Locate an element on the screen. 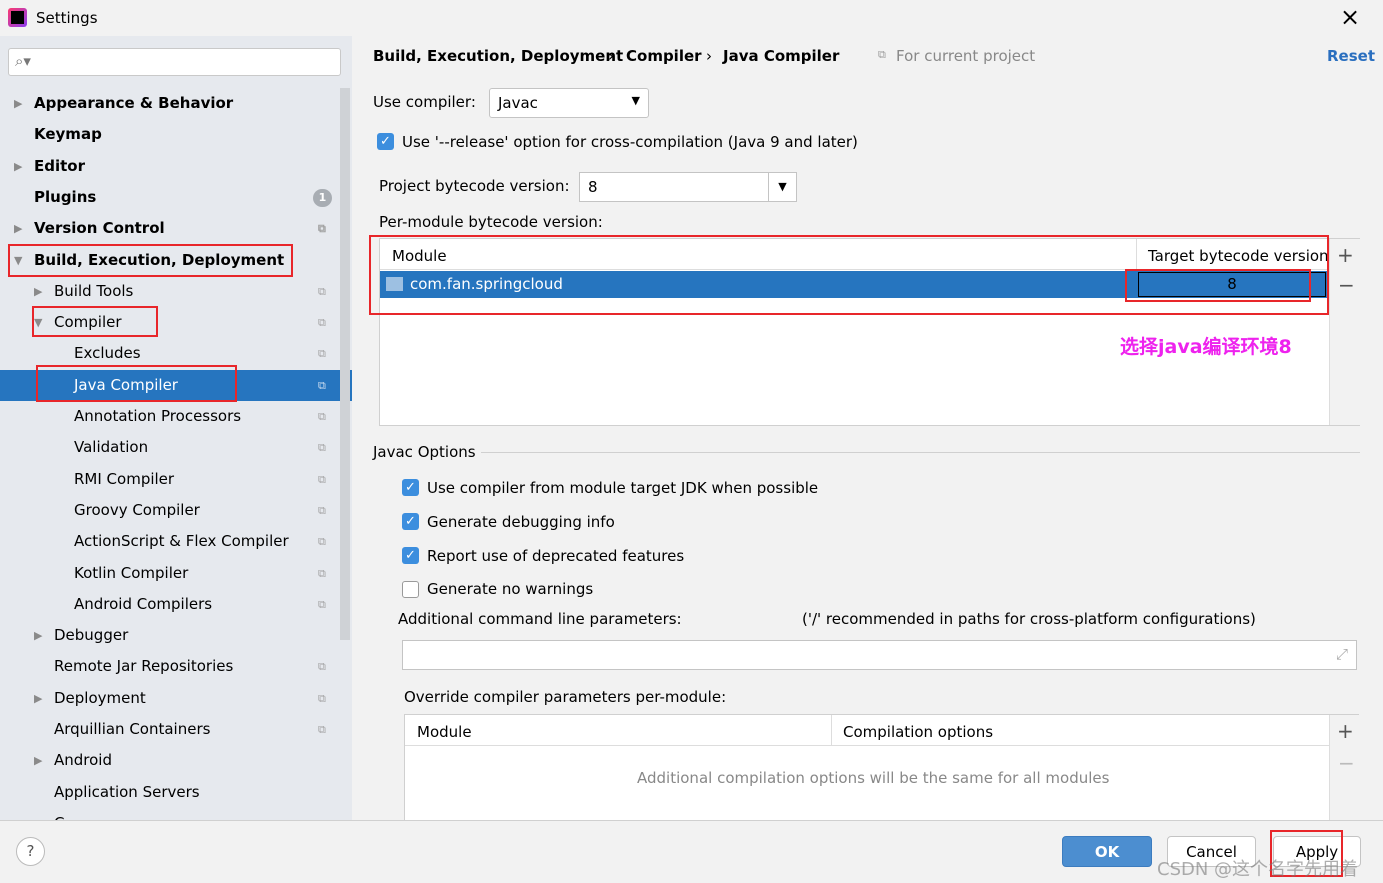  sidebar-item: ▶ Android is located at coordinates (170, 760).